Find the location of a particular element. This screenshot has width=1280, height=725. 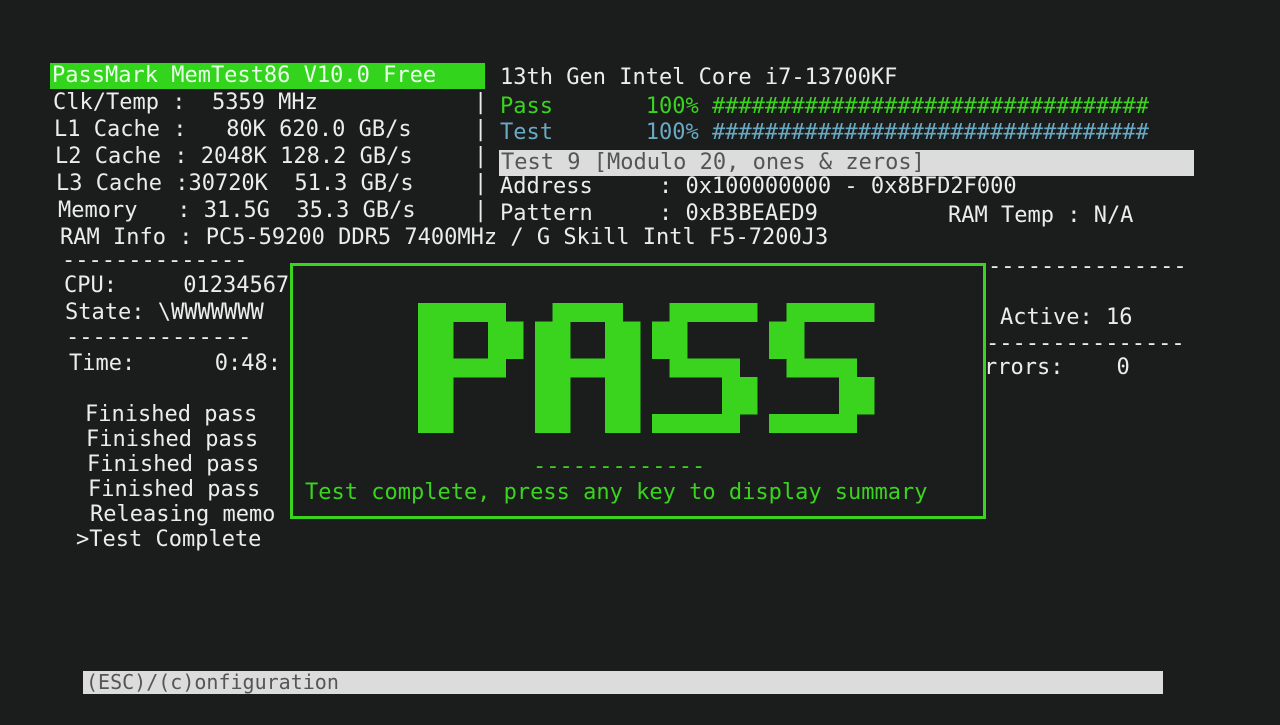

pass-letter-p is located at coordinates (471, 368).